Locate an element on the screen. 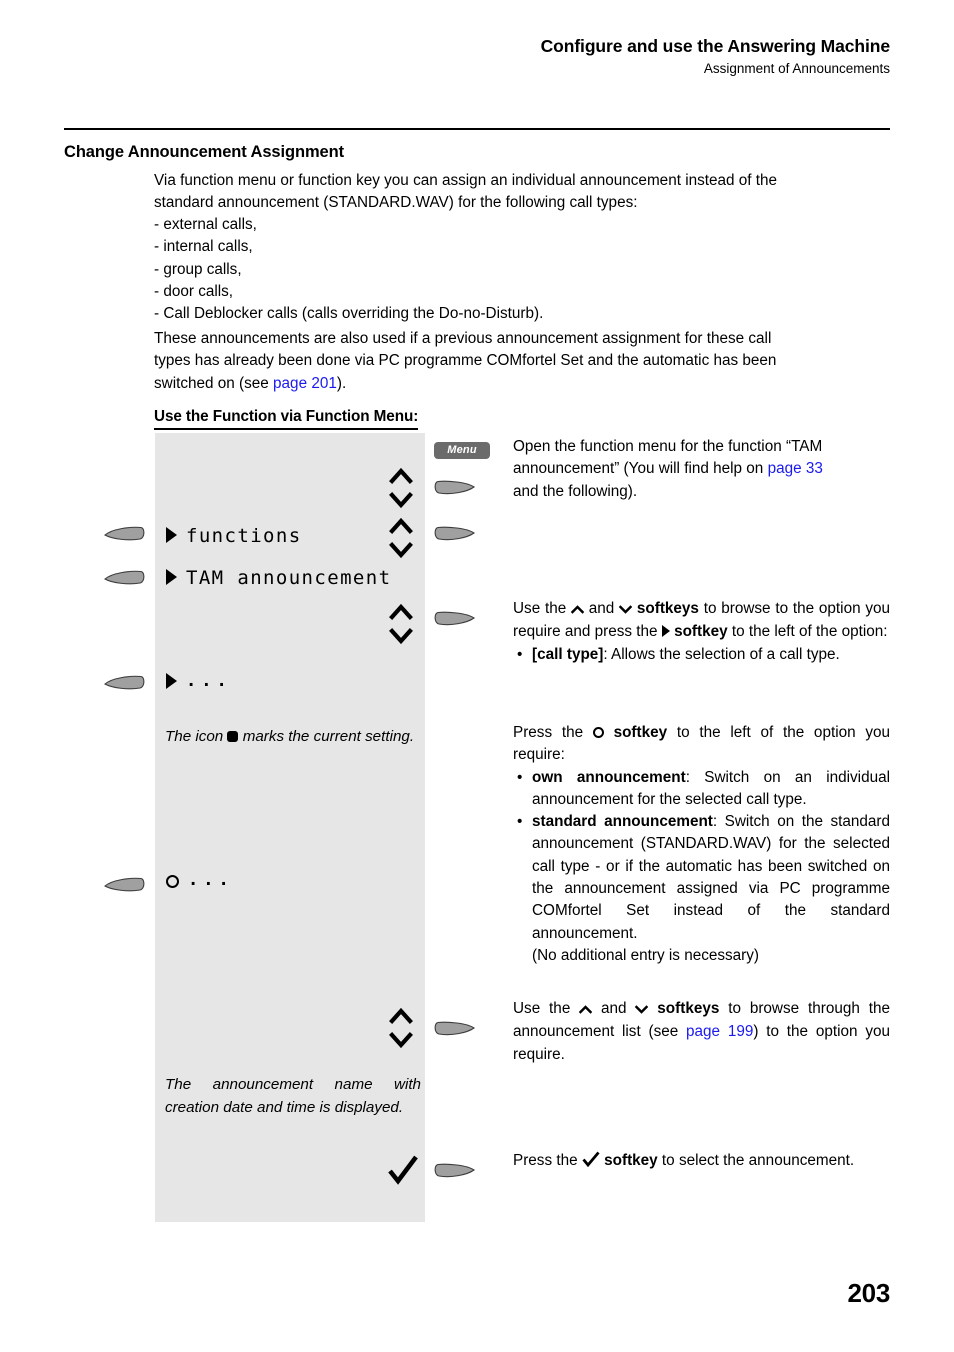 The height and width of the screenshot is (1352, 954). bullet-standard-label: standard announcement is located at coordinates (622, 822).